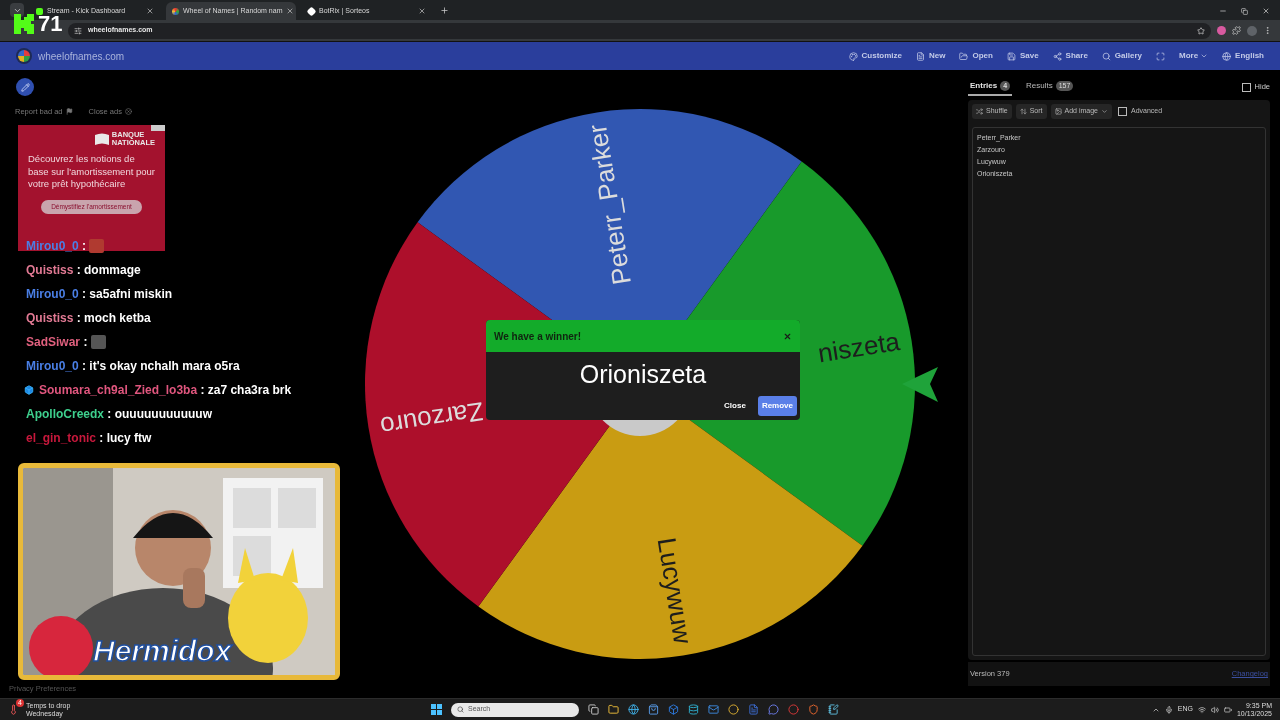 This screenshot has width=1280, height=720. I want to click on streamer-name: Hermidox, so click(162, 651).